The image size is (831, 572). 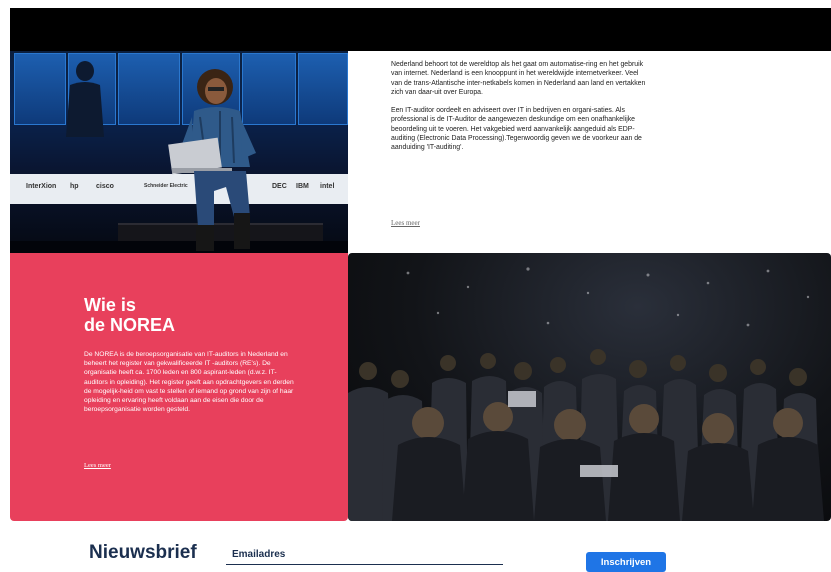 What do you see at coordinates (364, 555) in the screenshot?
I see `email-input` at bounding box center [364, 555].